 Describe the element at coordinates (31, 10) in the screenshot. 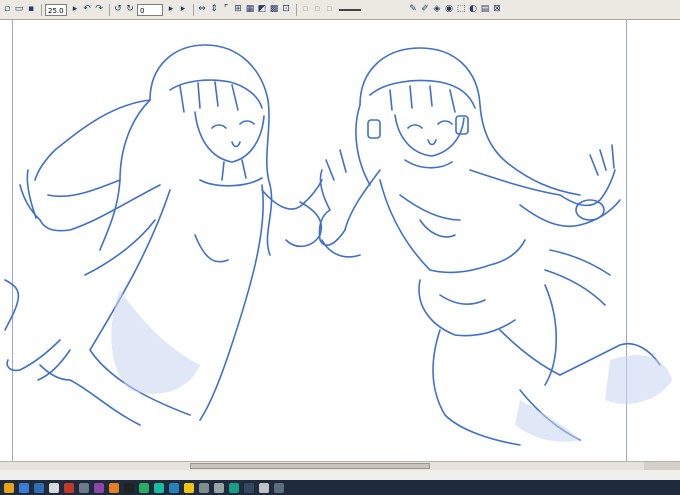

I see `save-icon: ▪` at that location.